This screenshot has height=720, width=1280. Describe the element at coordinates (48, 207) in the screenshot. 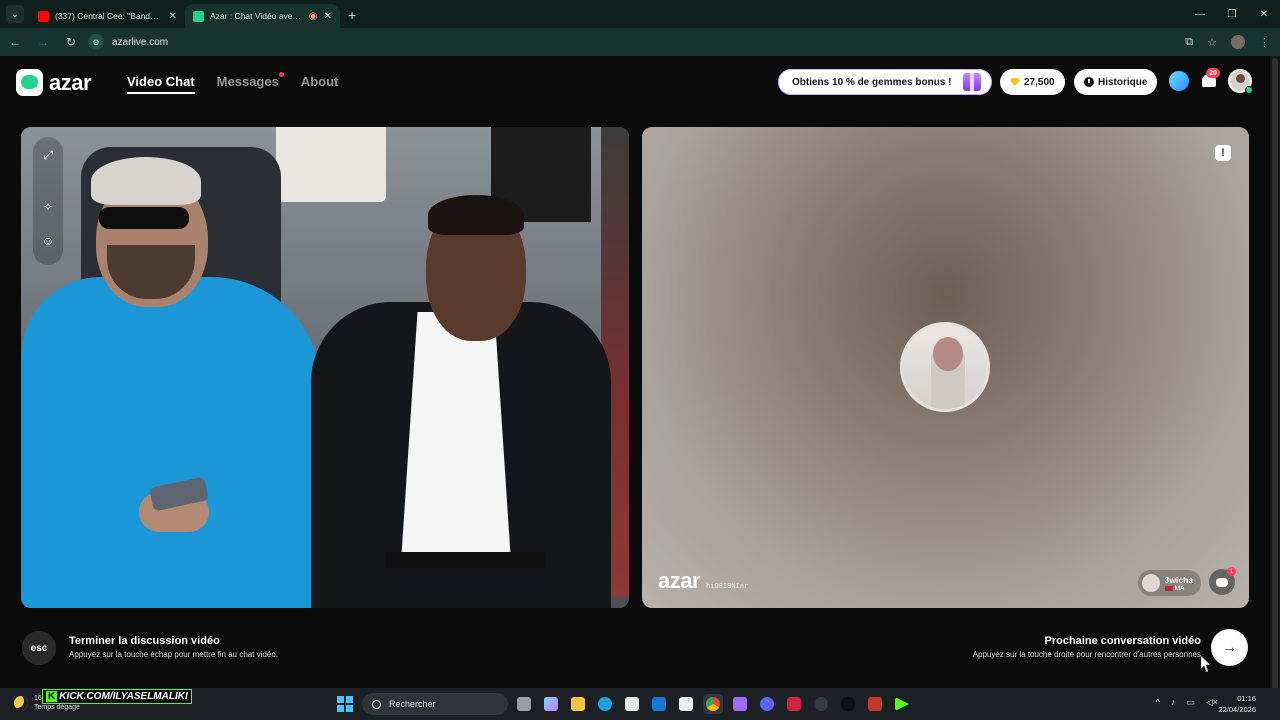

I see `effects-wand-icon: ✧` at that location.